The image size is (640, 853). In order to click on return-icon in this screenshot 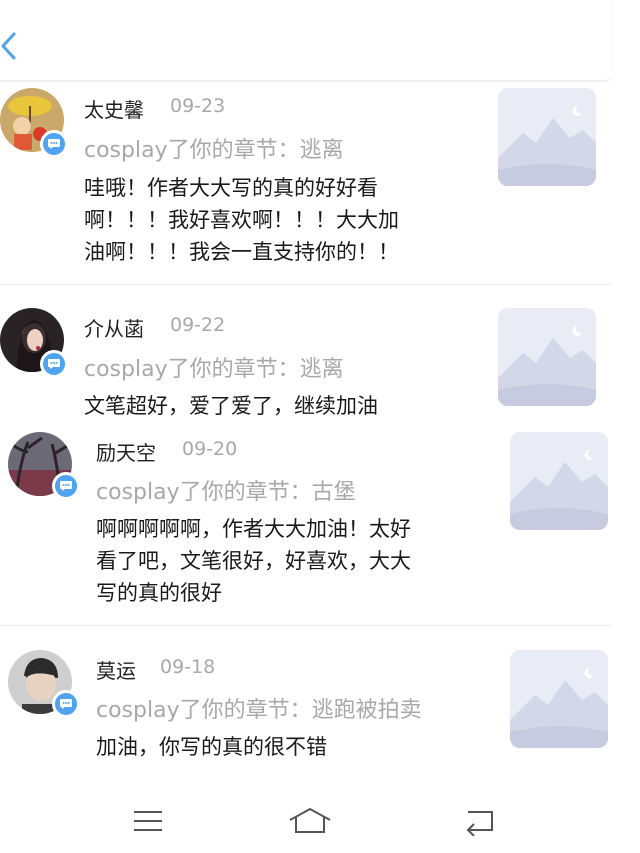, I will do `click(479, 824)`.